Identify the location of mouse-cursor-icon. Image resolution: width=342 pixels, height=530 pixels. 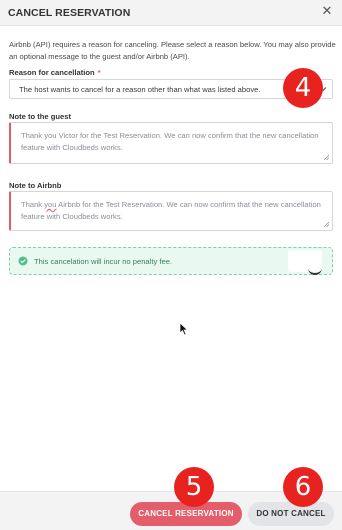
(184, 329).